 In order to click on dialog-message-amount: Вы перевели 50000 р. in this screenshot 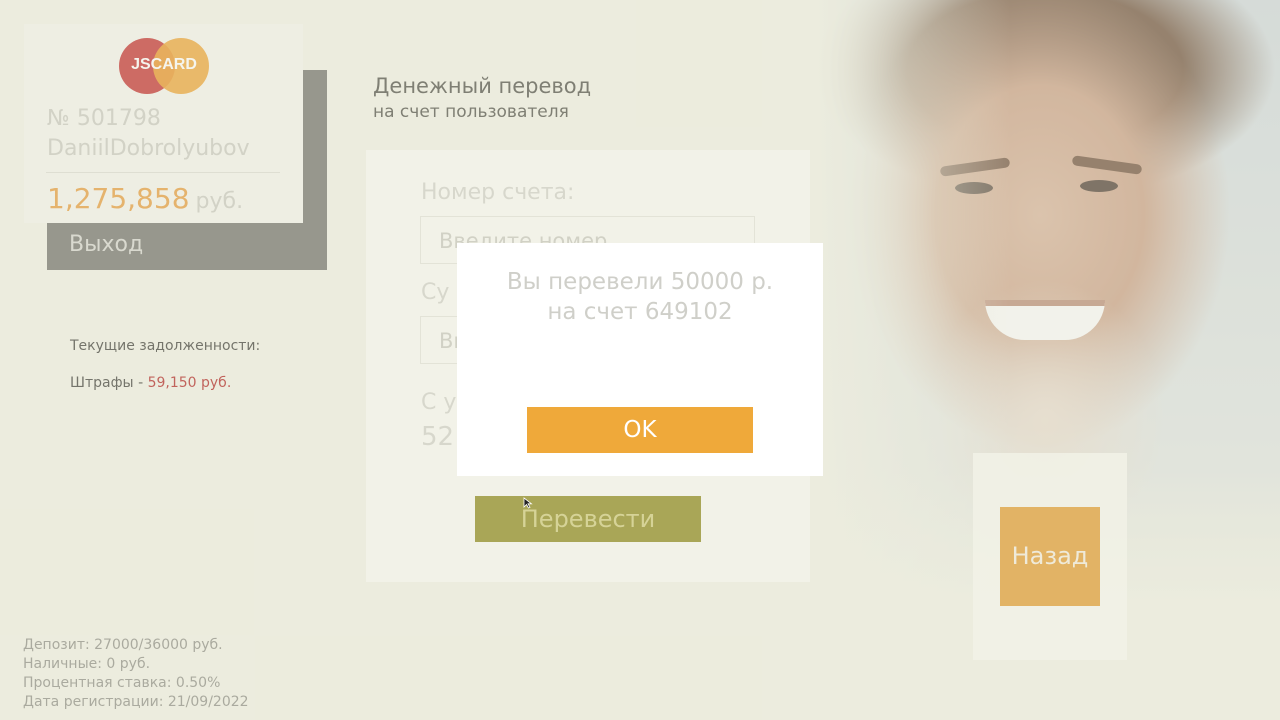, I will do `click(640, 282)`.